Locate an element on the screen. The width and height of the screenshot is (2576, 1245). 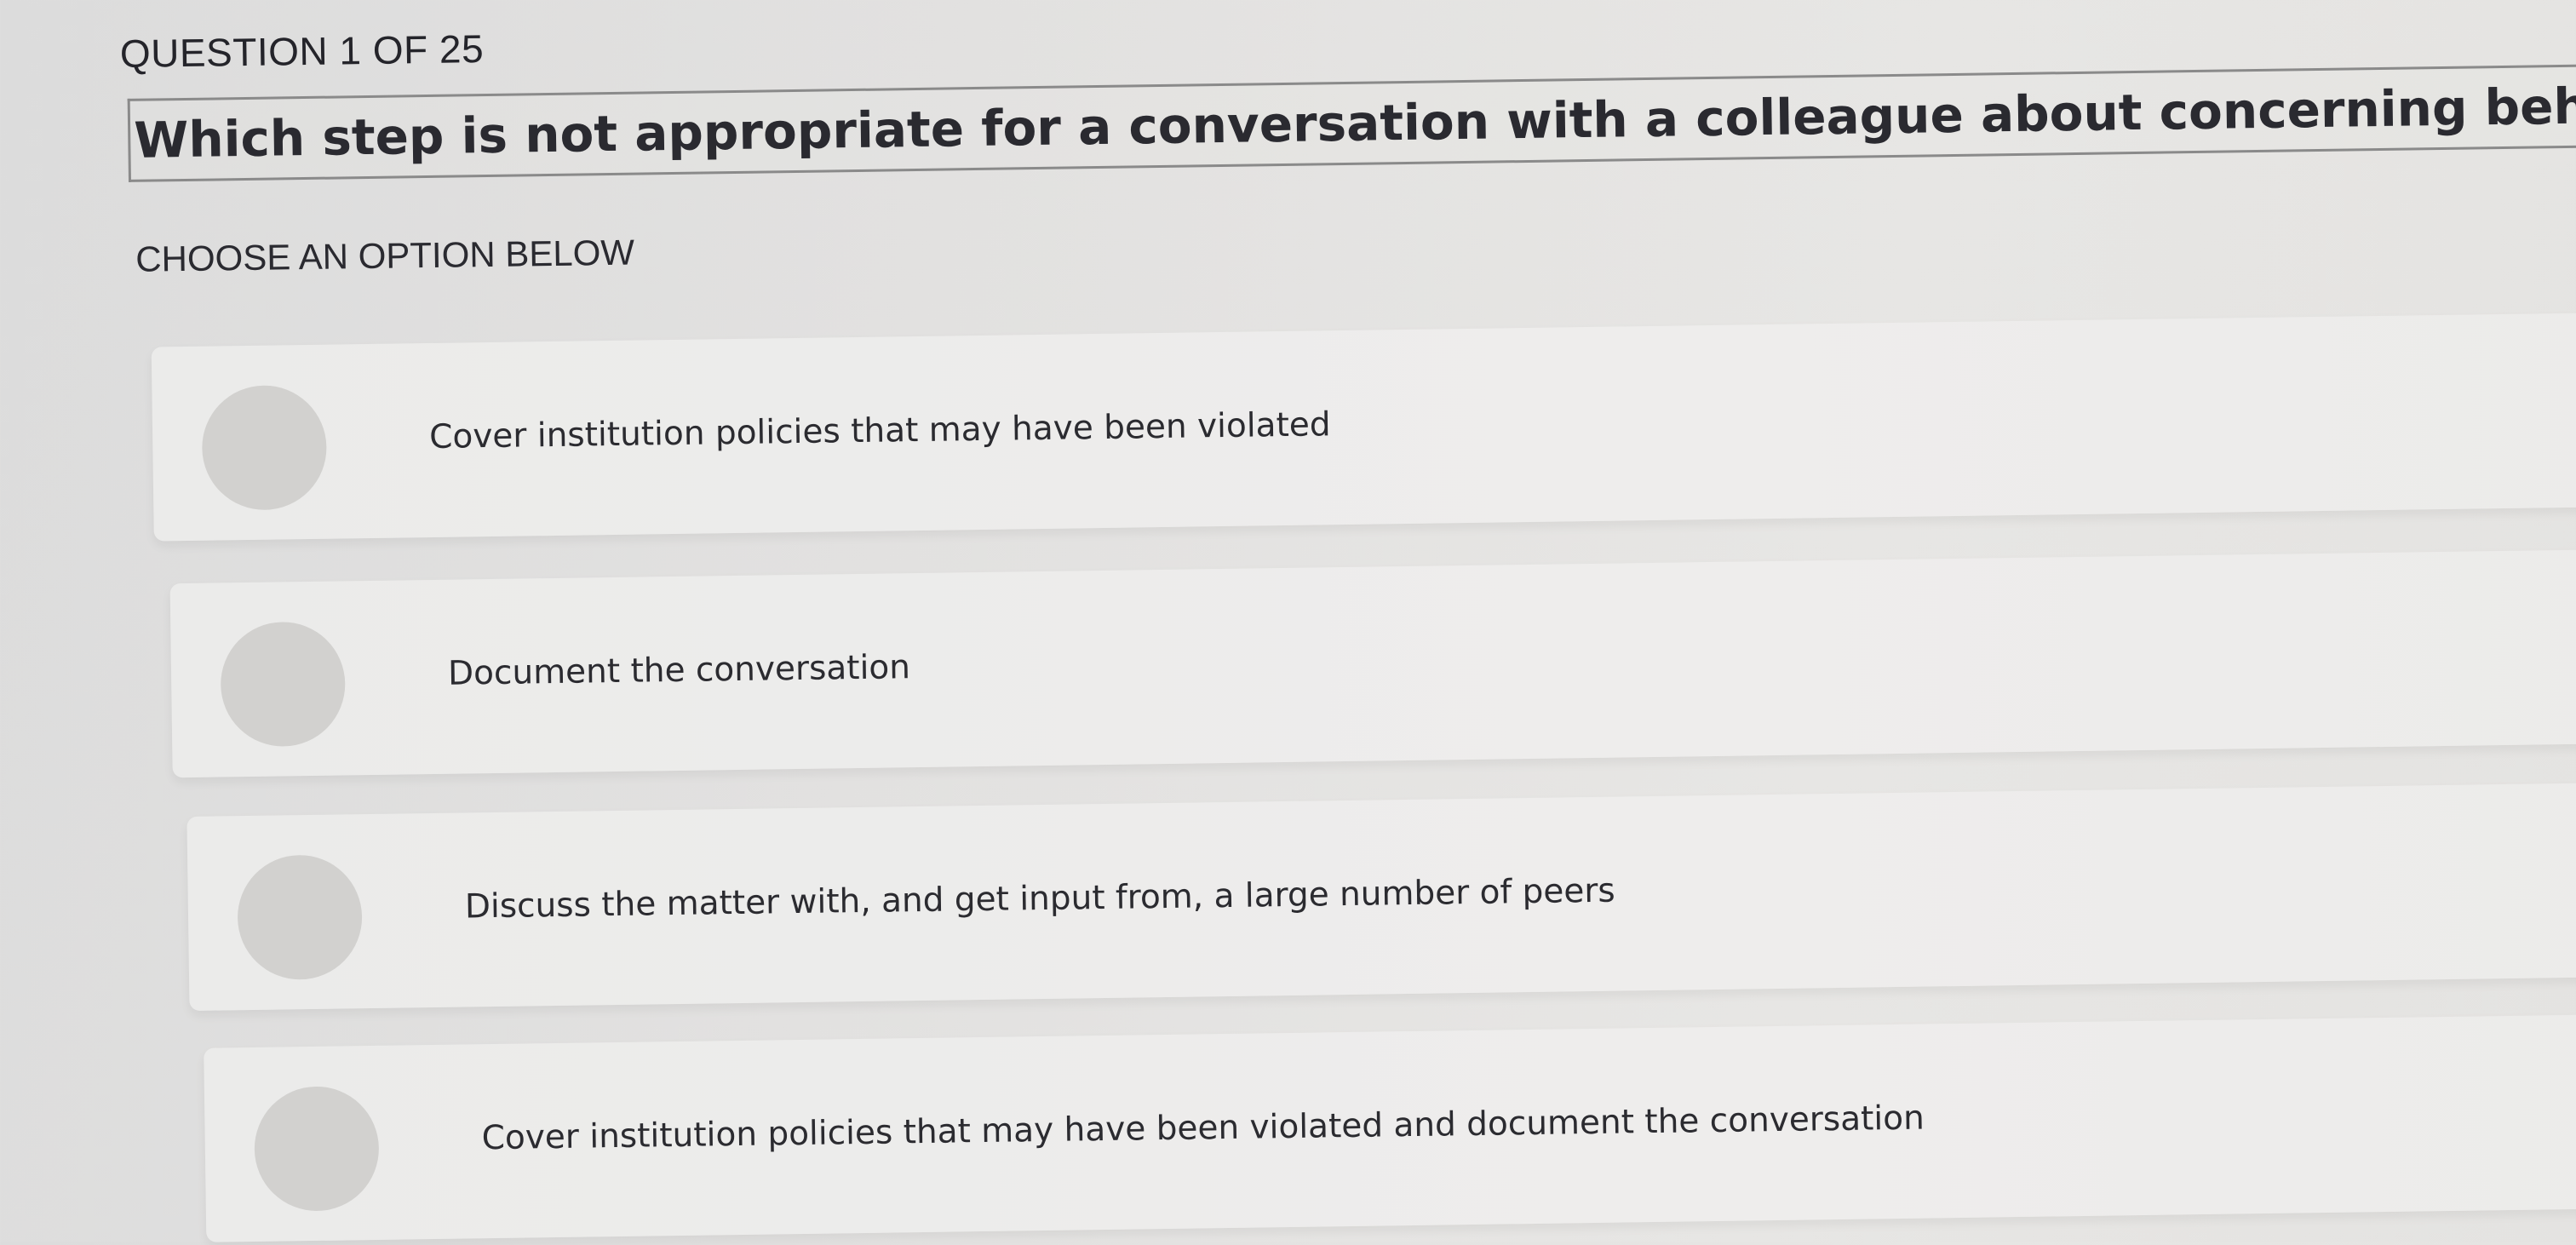
option-label: Document the conversation is located at coordinates (679, 670).